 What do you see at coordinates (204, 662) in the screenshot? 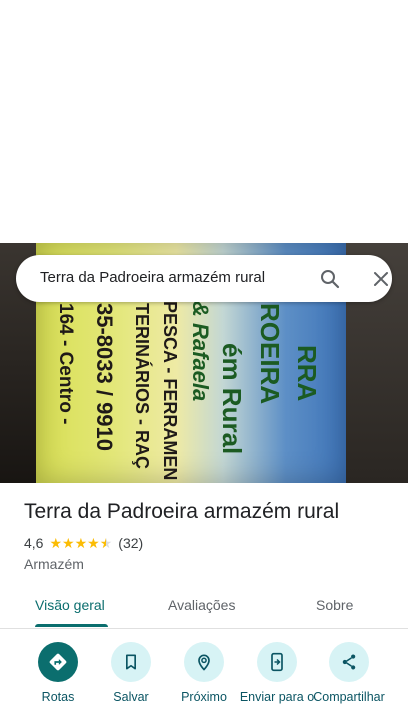
I see `nearby-icon` at bounding box center [204, 662].